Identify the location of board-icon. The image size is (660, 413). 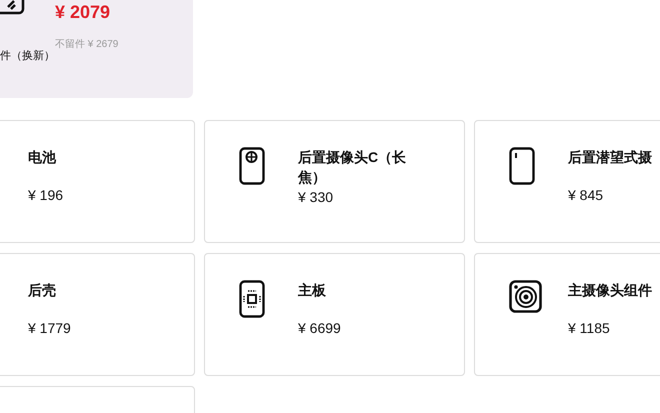
(252, 299).